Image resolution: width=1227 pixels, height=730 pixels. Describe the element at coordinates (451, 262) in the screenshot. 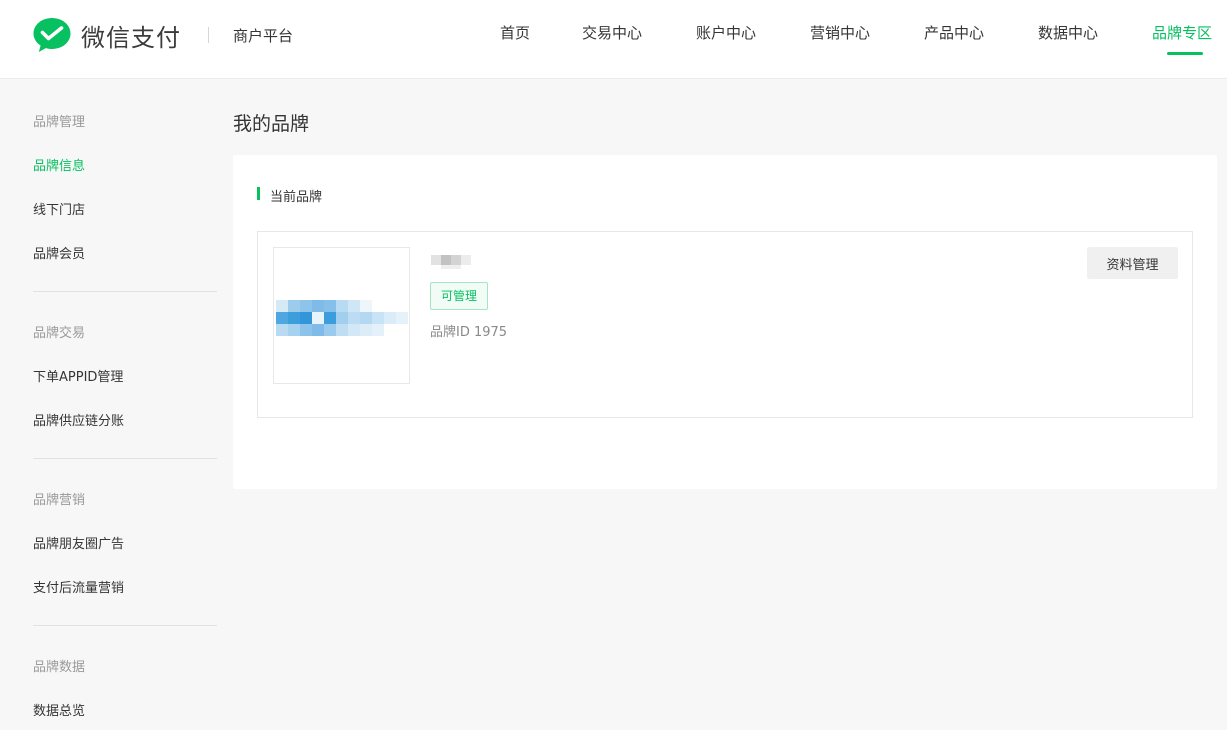

I see `brand-name-blurred` at that location.